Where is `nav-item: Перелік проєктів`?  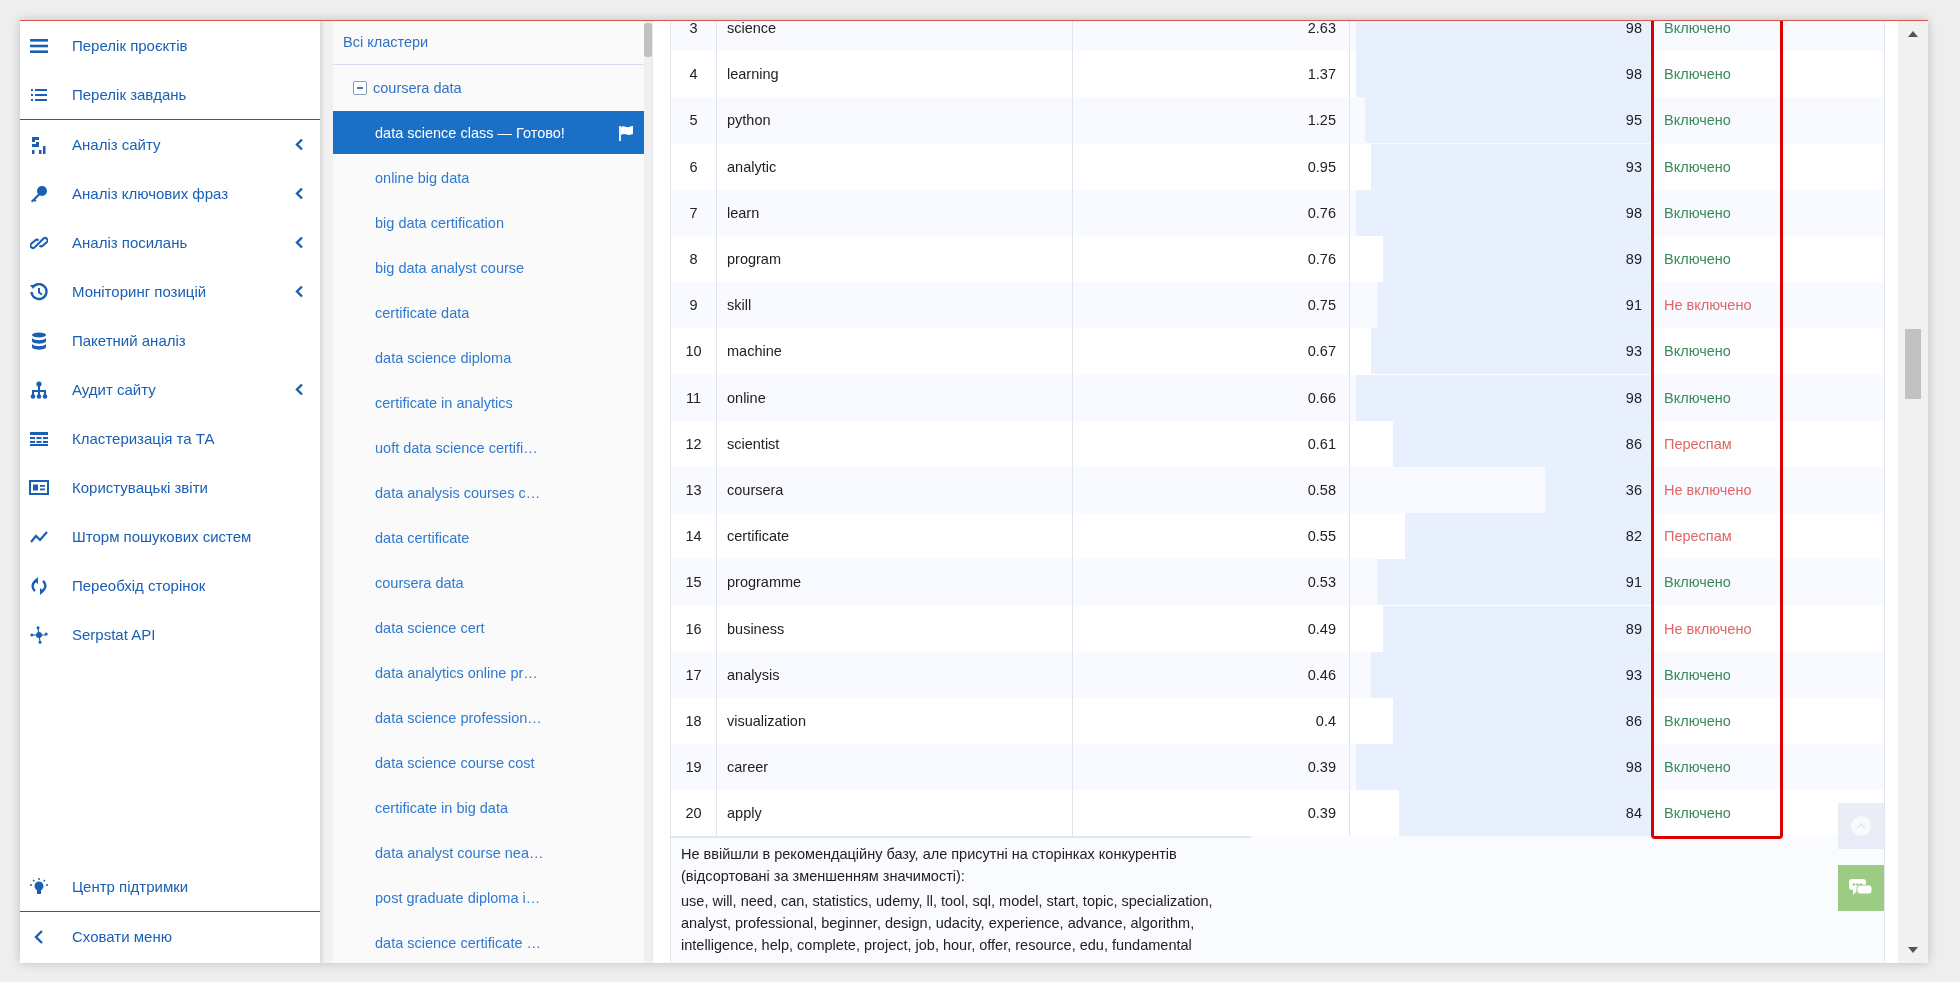 nav-item: Перелік проєктів is located at coordinates (170, 45).